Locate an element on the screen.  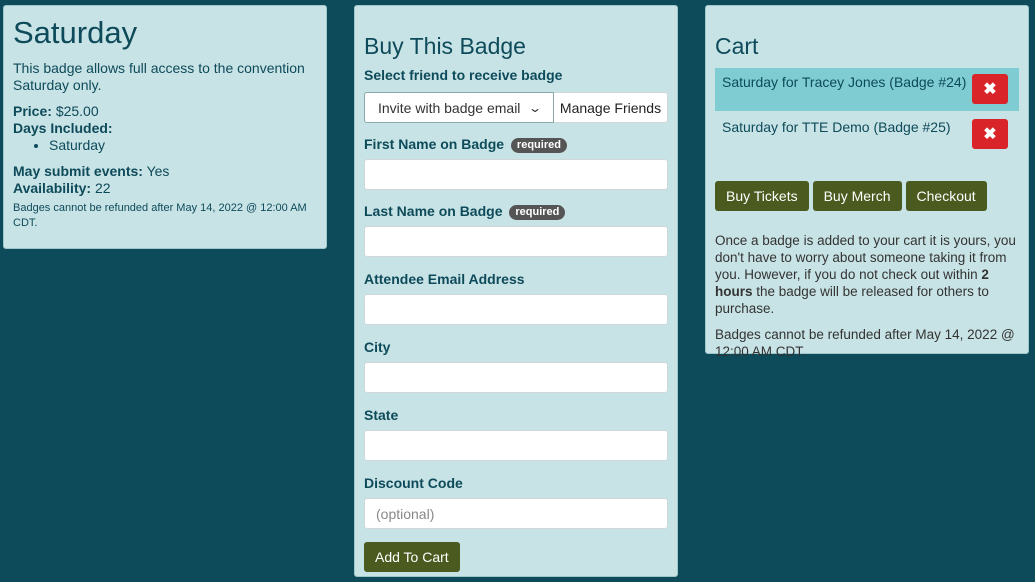
cart-item-label: Saturday for TTE Demo (Badge #25) is located at coordinates (836, 127).